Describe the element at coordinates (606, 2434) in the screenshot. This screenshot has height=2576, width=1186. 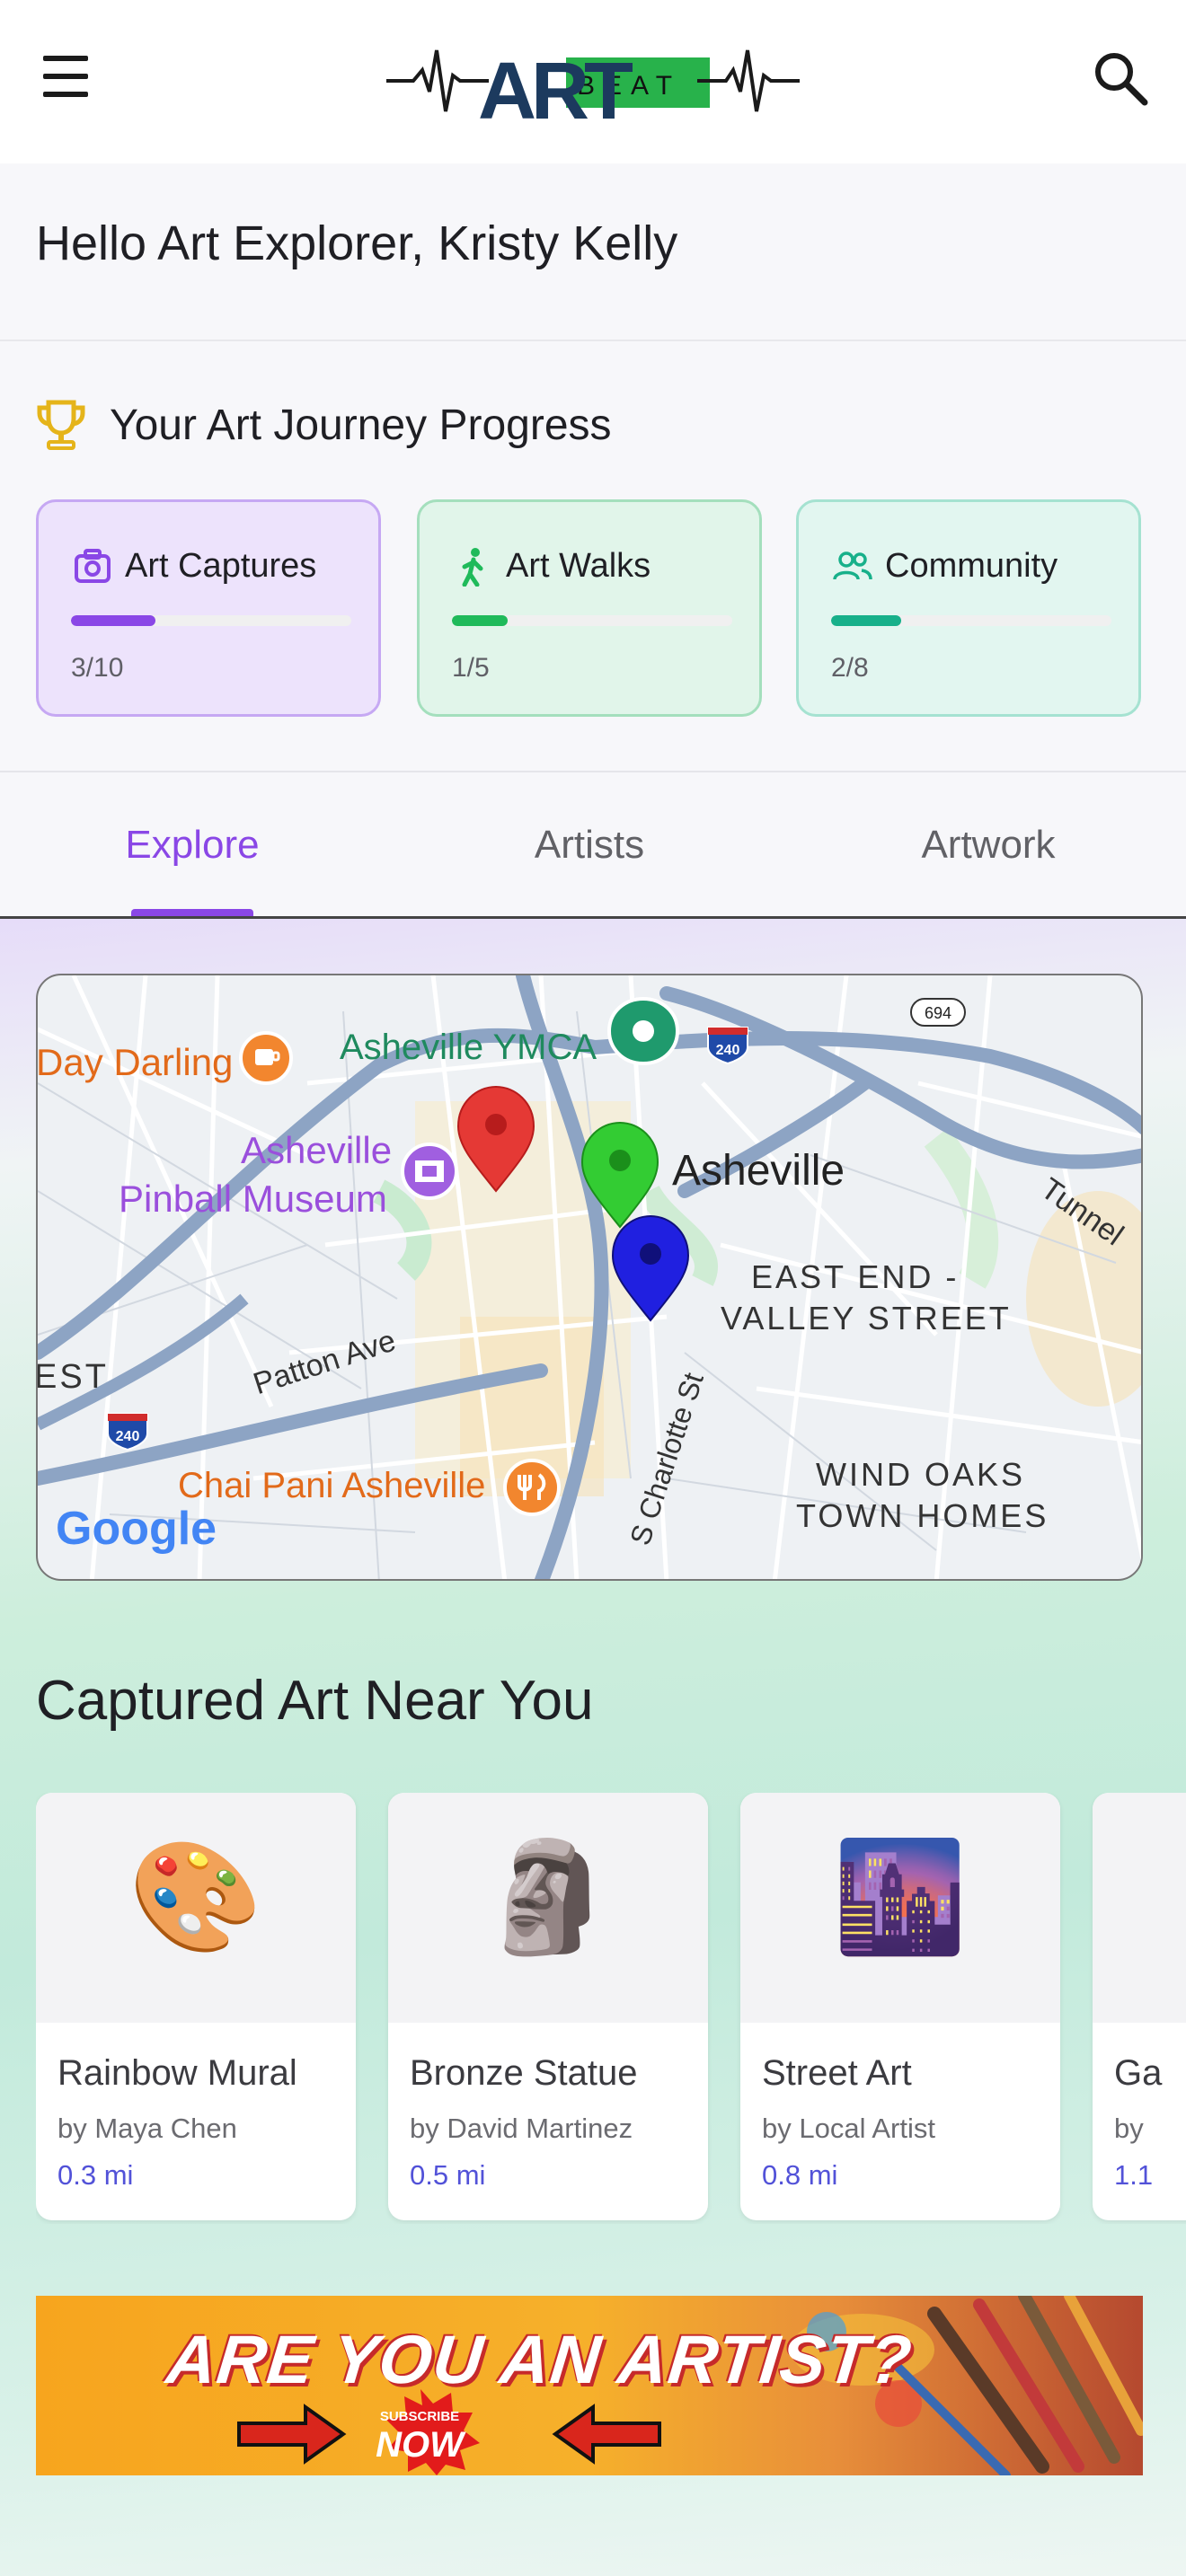
I see `red-arrow-left-icon` at that location.